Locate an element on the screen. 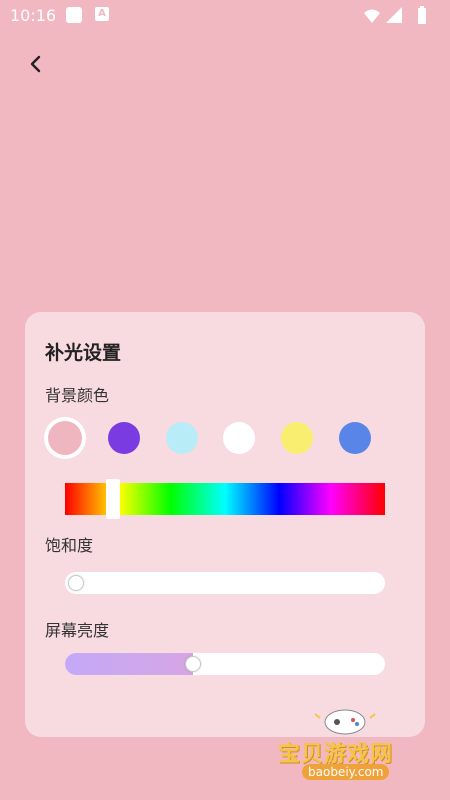 The width and height of the screenshot is (450, 800). notification-a-icon: A is located at coordinates (102, 14).